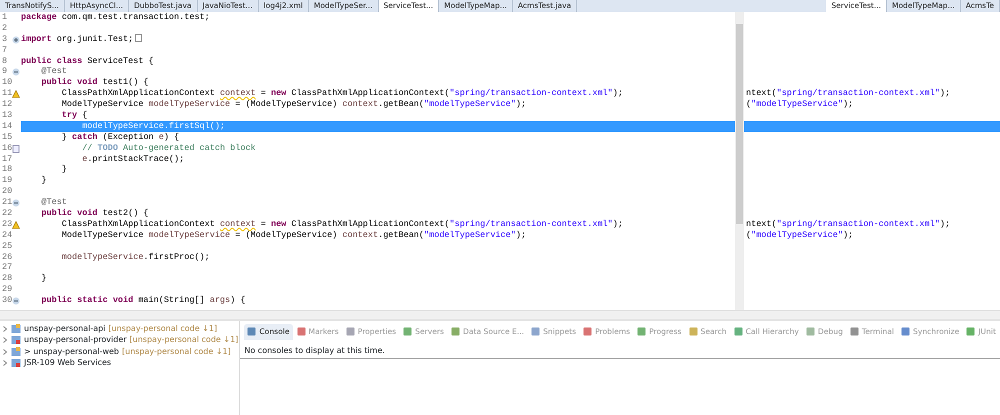 The width and height of the screenshot is (1000, 415). I want to click on line-number: 23, so click(7, 223).